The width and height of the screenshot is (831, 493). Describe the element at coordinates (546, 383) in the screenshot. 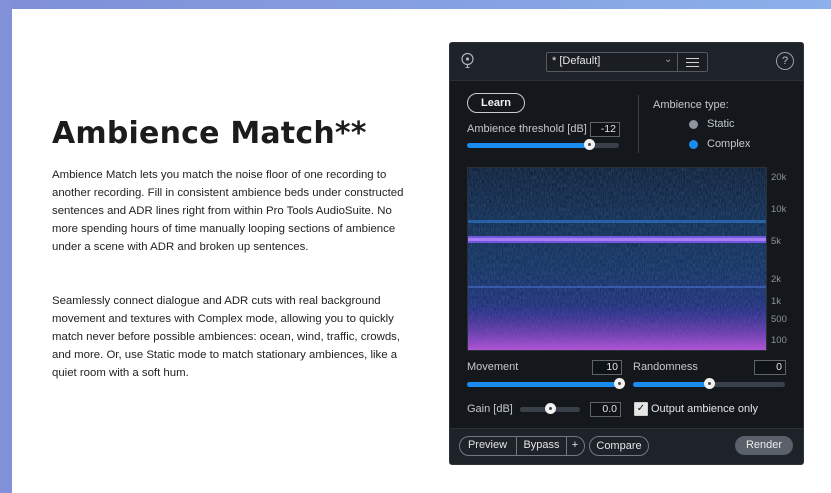

I see `movement-slider` at that location.